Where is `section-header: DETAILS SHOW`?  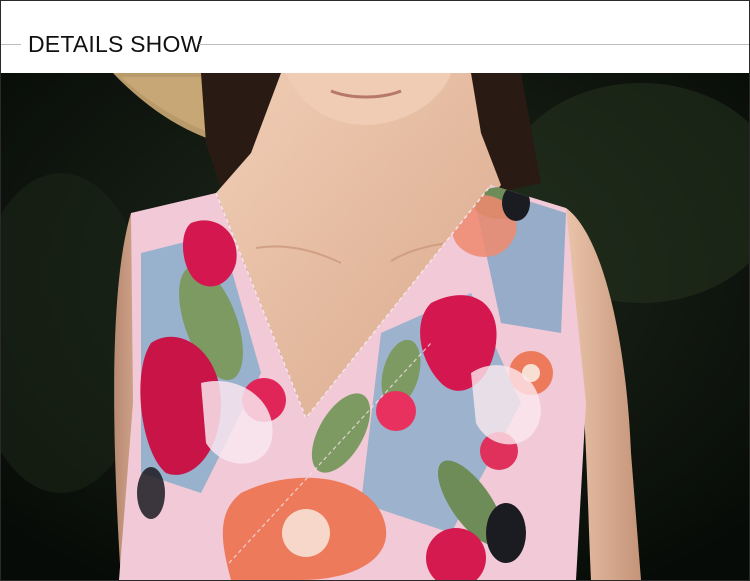 section-header: DETAILS SHOW is located at coordinates (375, 37).